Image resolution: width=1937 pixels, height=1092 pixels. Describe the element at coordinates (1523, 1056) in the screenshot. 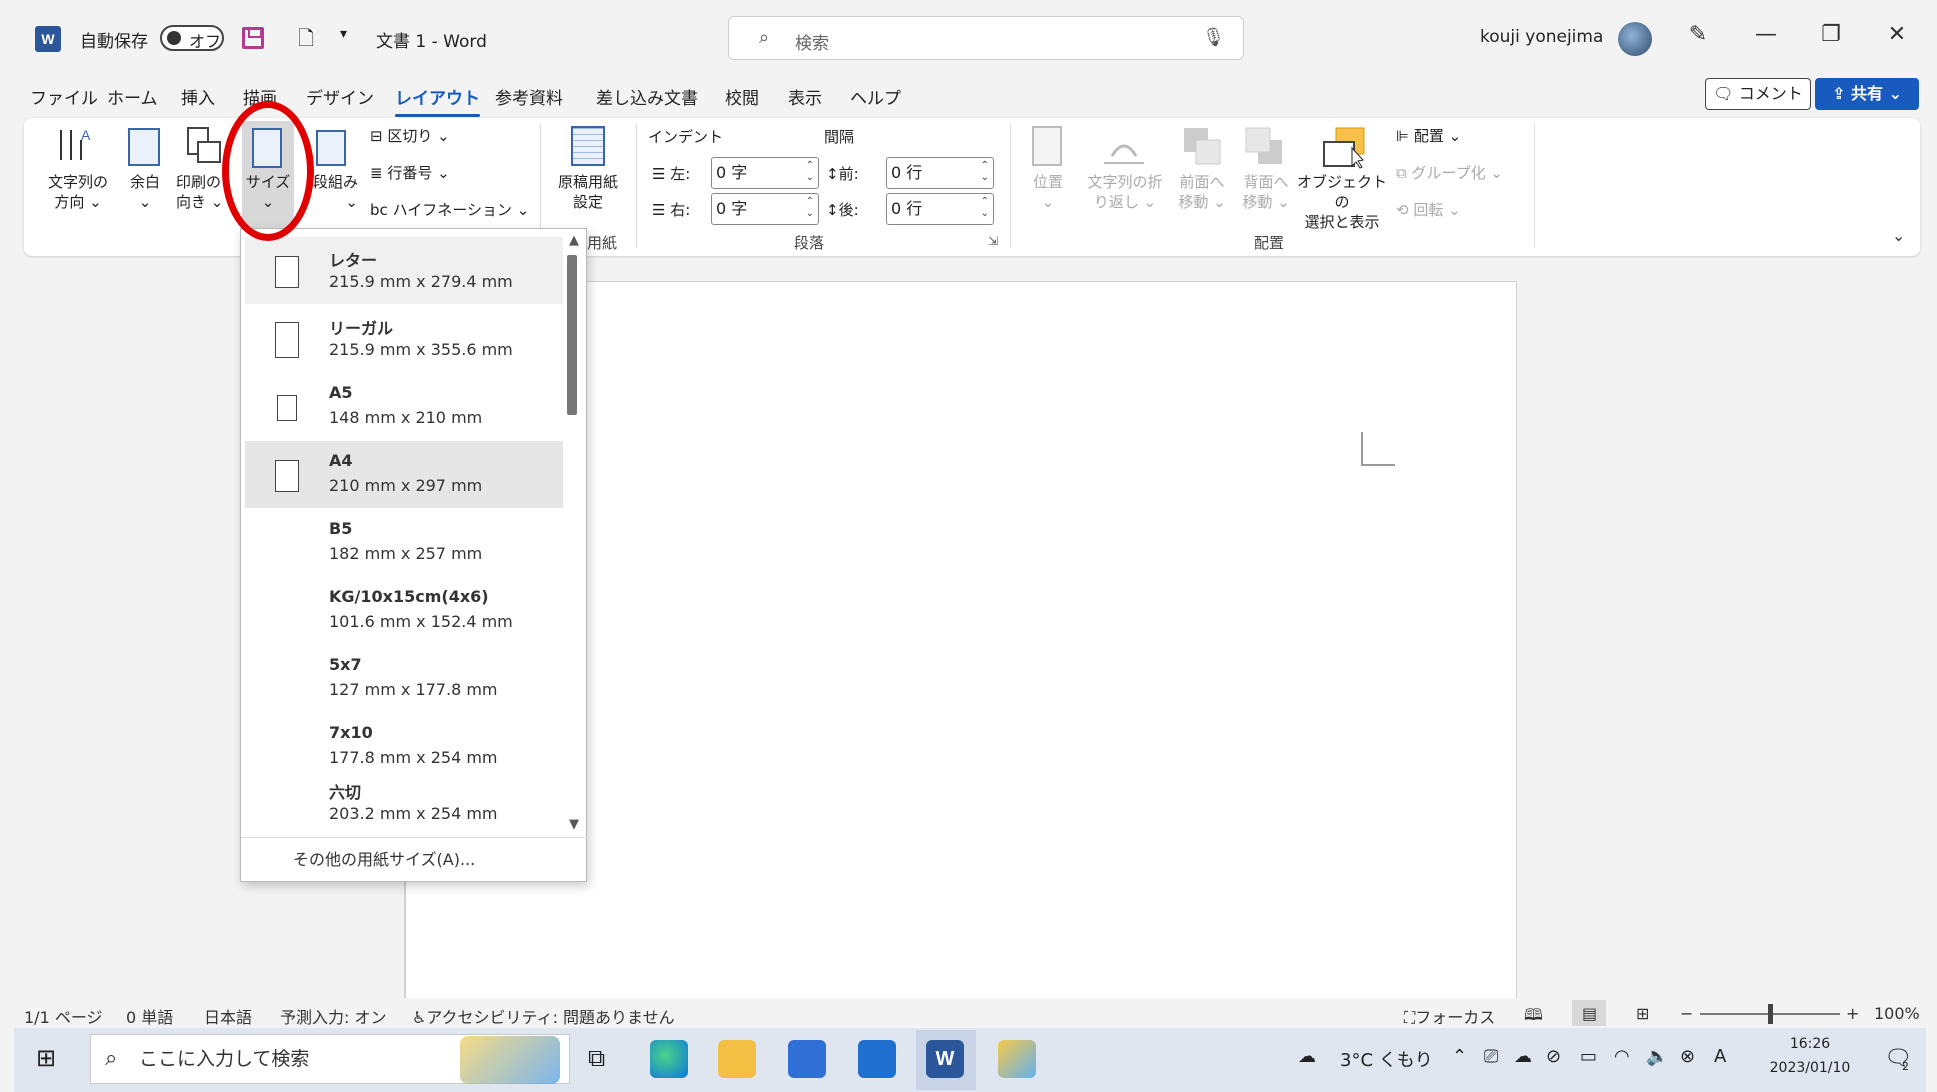

I see `tray-onedrive-icon: ☁` at that location.